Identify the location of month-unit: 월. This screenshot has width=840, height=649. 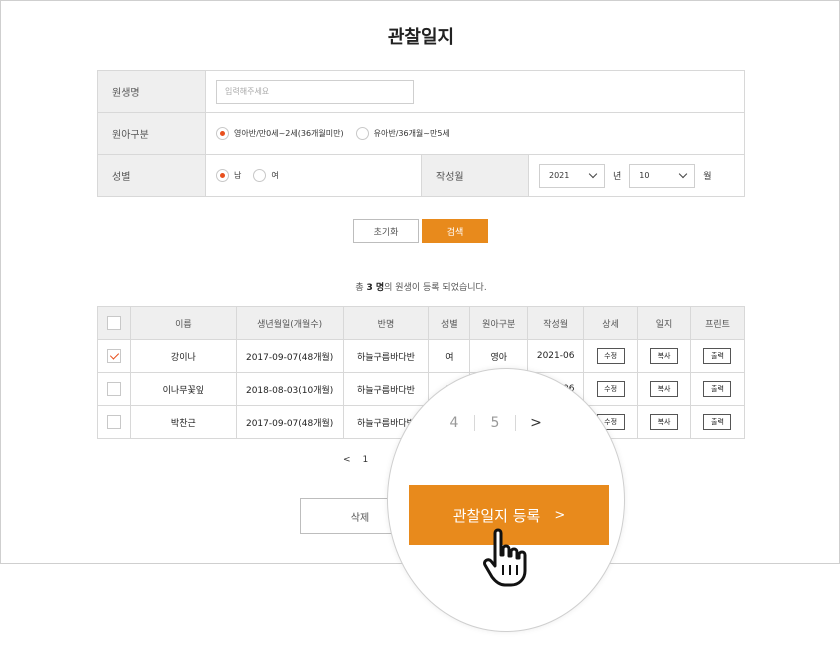
(707, 177).